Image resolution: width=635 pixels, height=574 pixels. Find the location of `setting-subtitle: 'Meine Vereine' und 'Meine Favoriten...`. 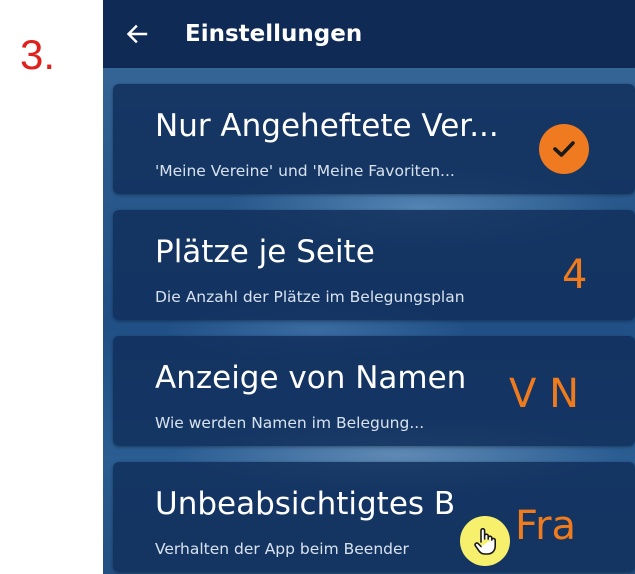

setting-subtitle: 'Meine Vereine' und 'Meine Favoriten... is located at coordinates (305, 171).